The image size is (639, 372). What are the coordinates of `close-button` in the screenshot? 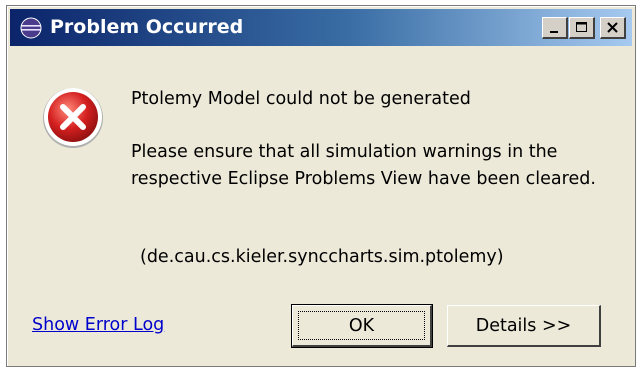 It's located at (613, 28).